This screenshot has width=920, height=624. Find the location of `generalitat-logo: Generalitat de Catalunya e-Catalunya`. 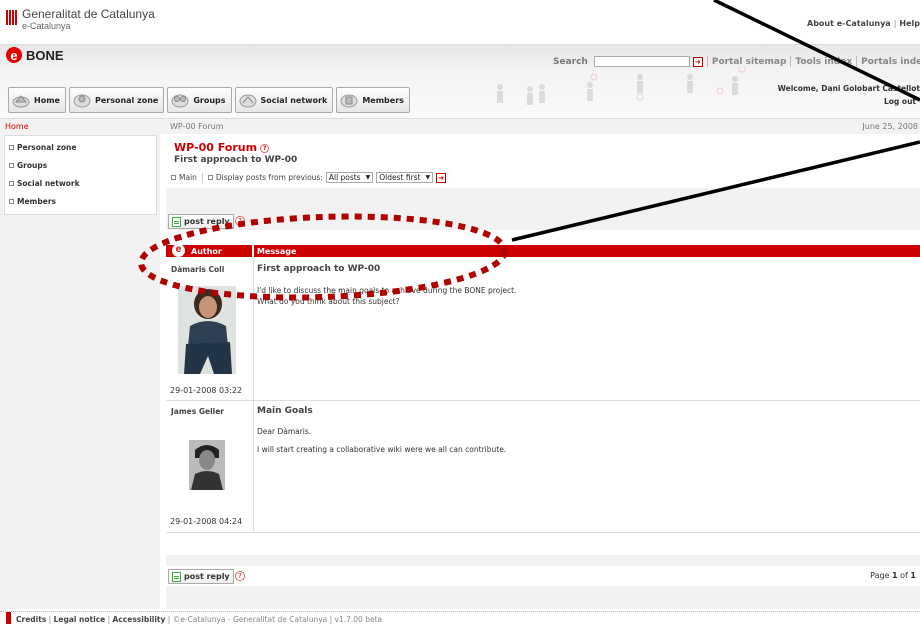

generalitat-logo: Generalitat de Catalunya e-Catalunya is located at coordinates (80, 19).